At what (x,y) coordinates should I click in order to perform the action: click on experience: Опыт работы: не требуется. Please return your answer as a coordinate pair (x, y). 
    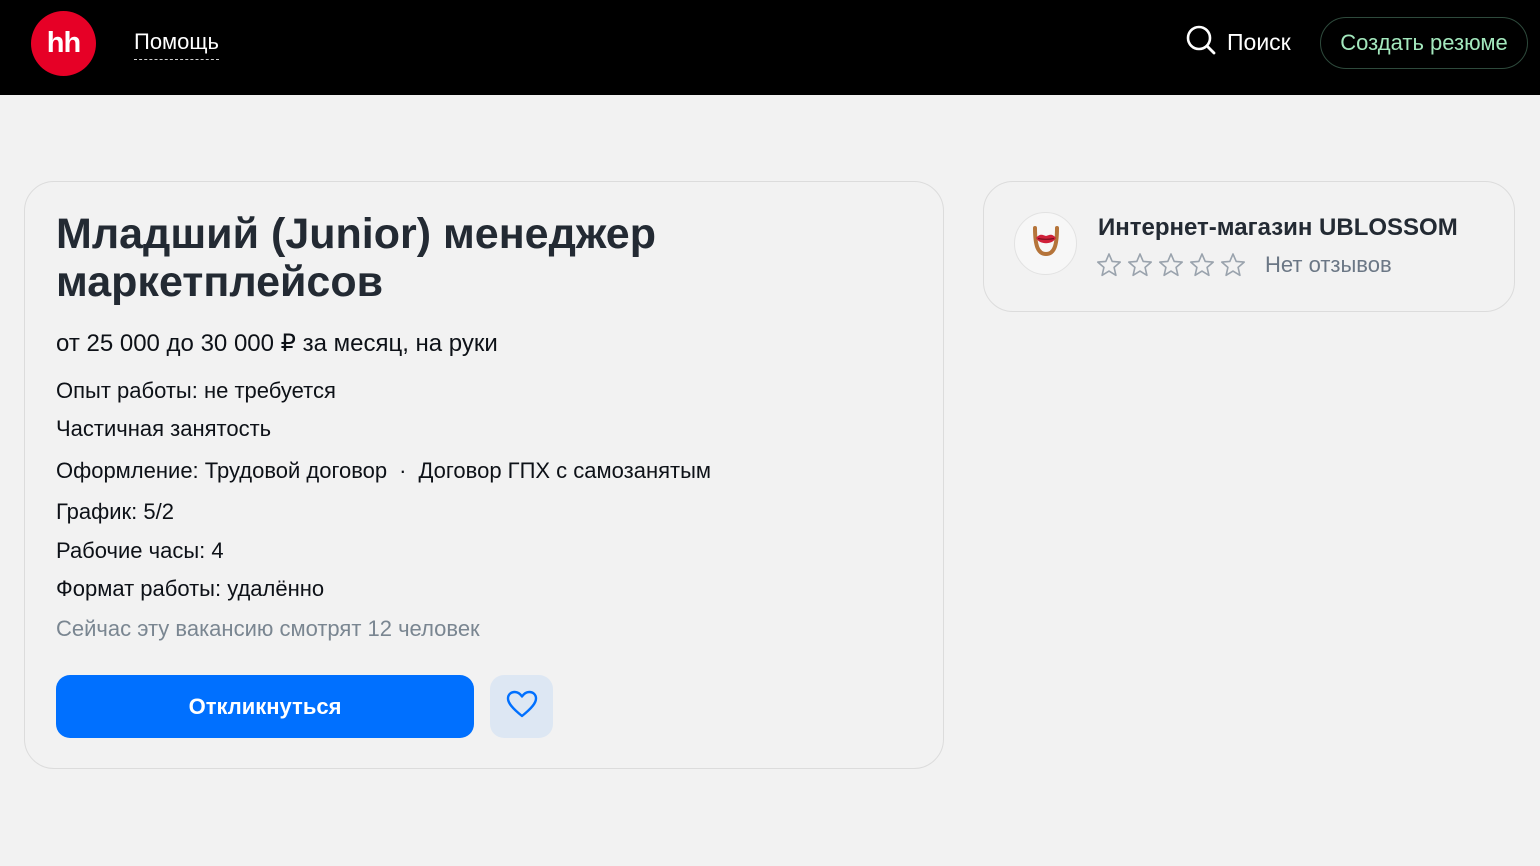
    Looking at the image, I should click on (196, 390).